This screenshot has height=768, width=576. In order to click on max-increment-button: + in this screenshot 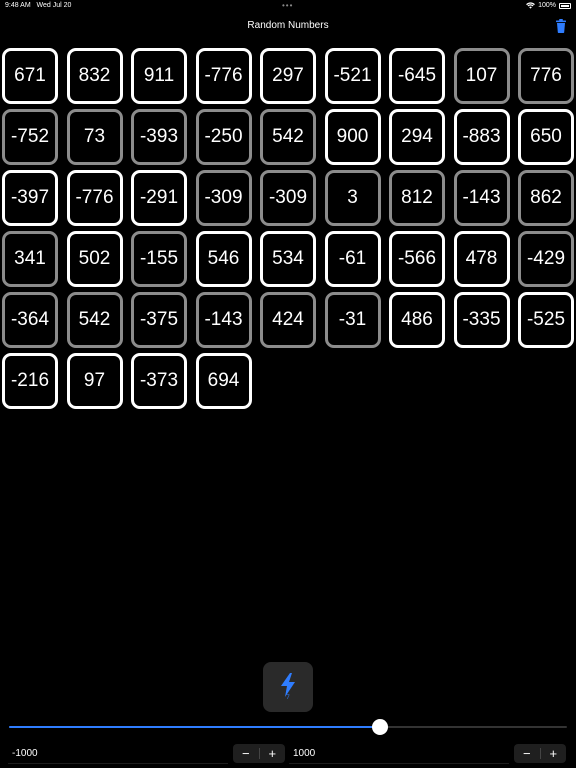, I will do `click(554, 753)`.